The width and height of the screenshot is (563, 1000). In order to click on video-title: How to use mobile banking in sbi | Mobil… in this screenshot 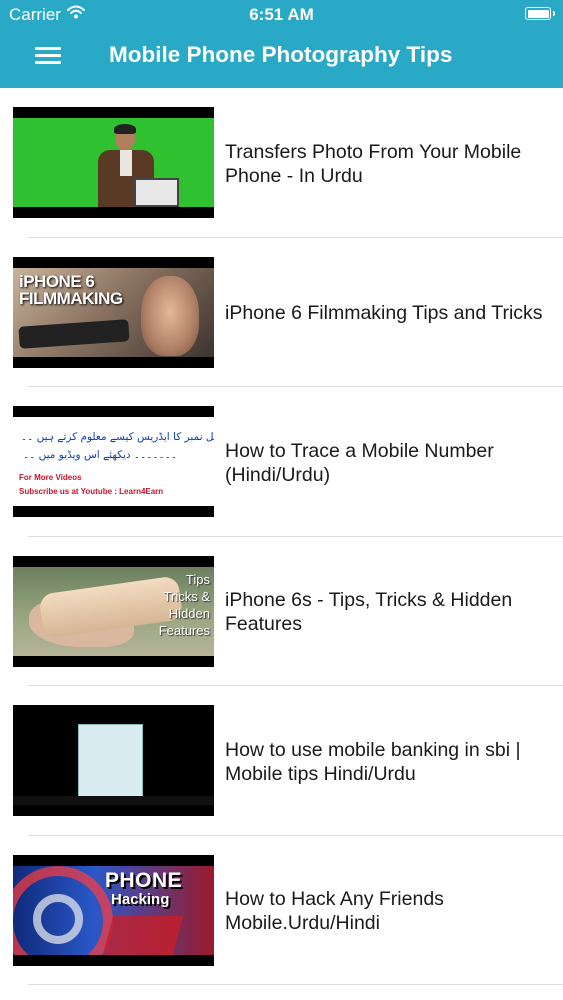, I will do `click(373, 761)`.